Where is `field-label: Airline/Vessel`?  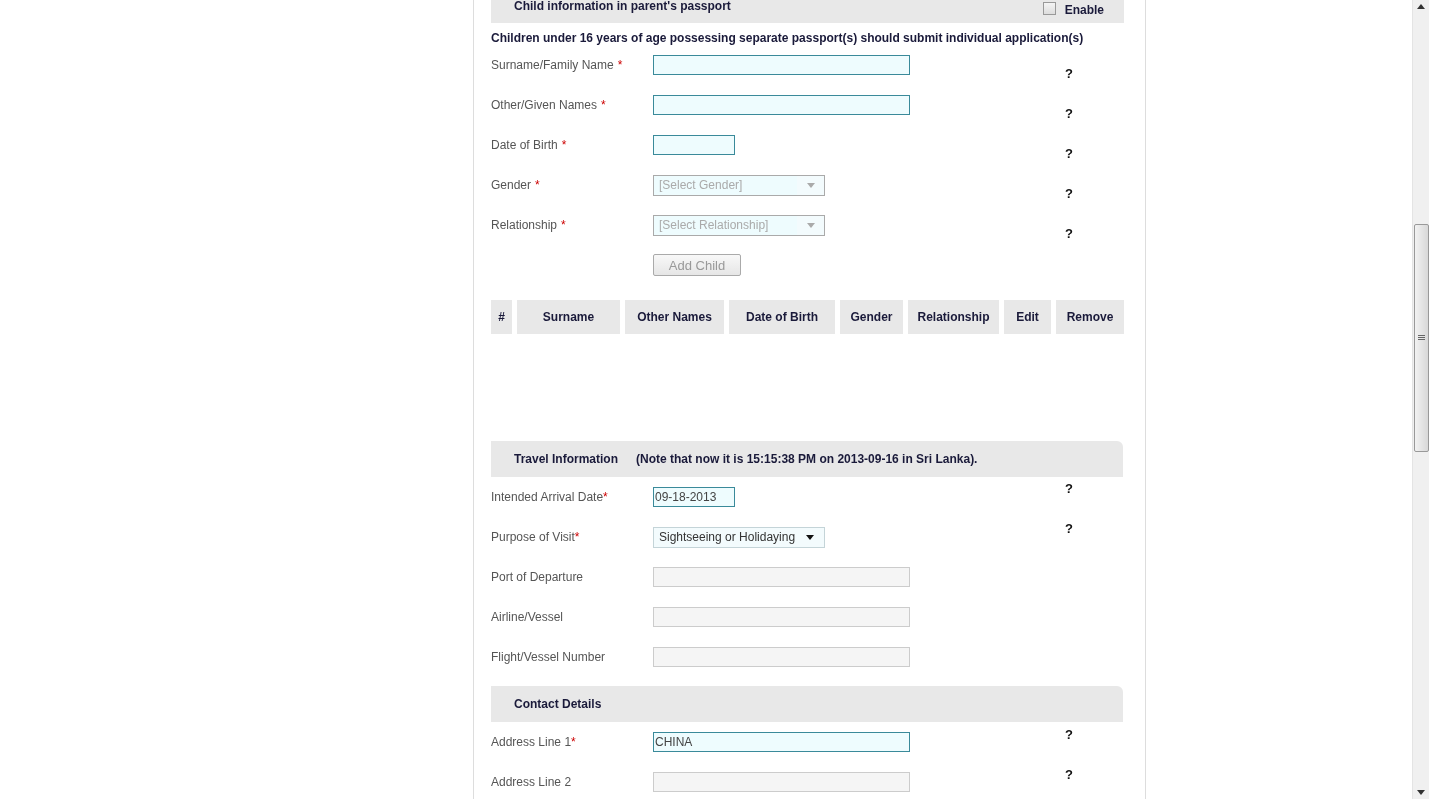 field-label: Airline/Vessel is located at coordinates (527, 617).